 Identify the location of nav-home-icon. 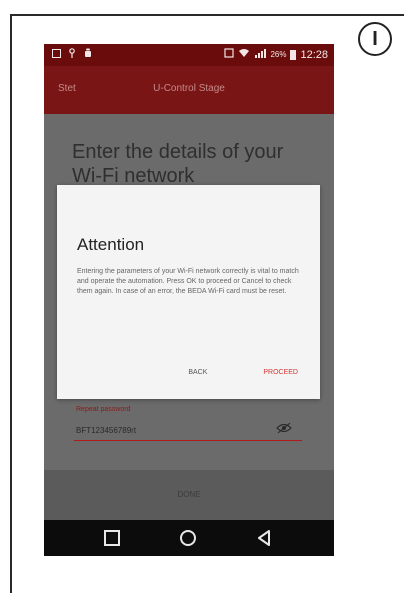
(188, 538).